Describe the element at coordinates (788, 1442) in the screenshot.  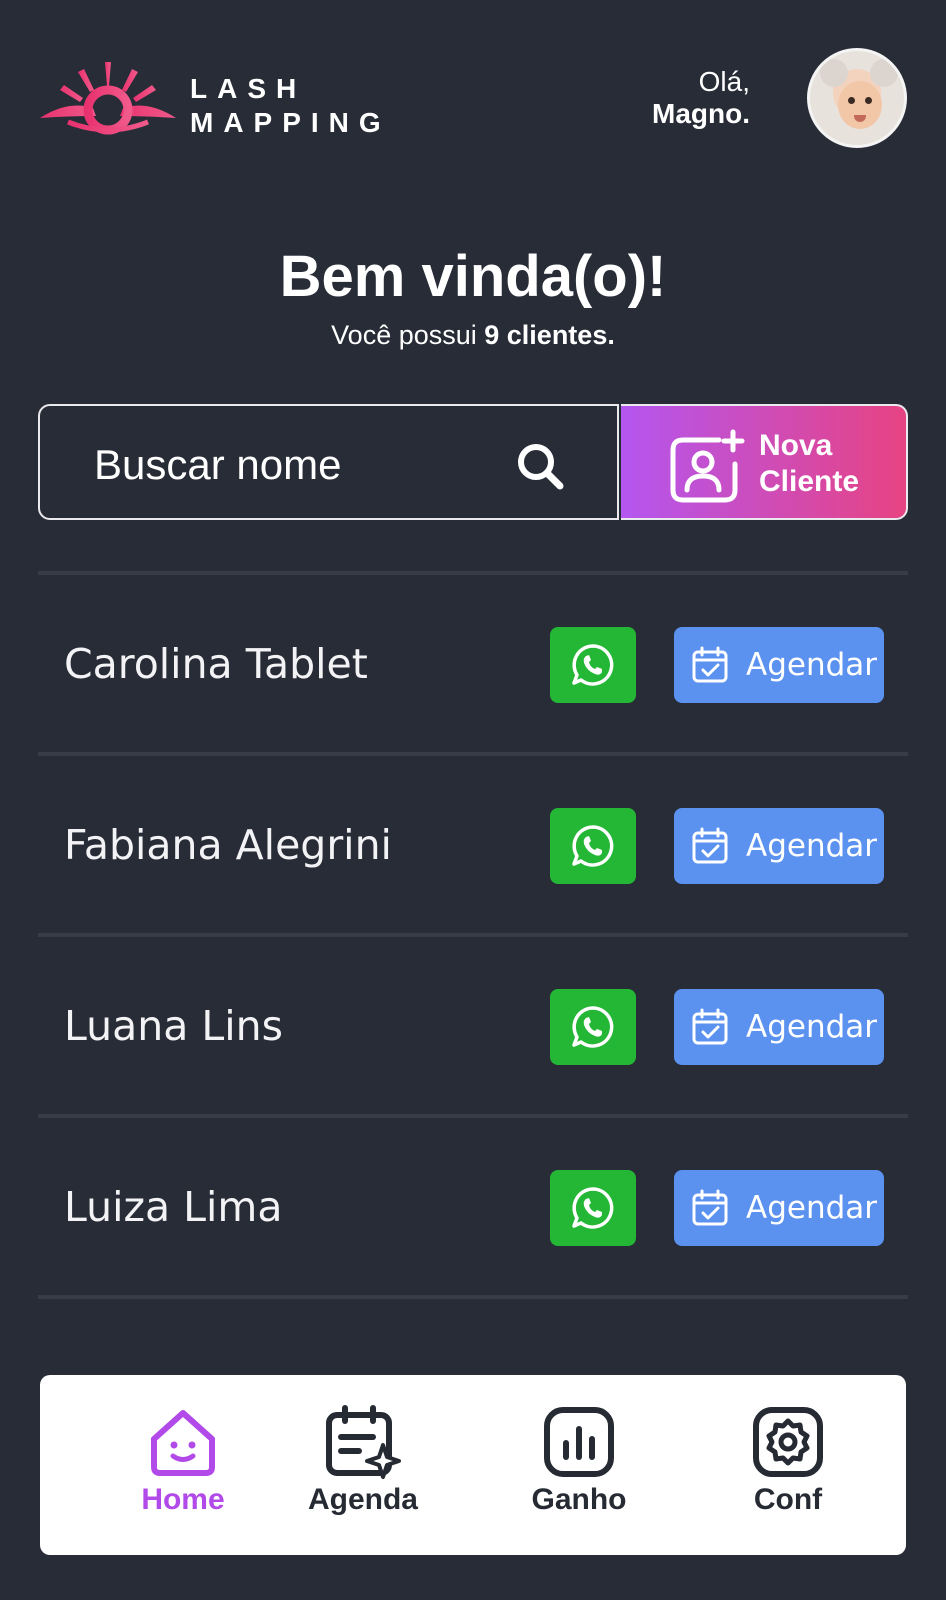
I see `gear-icon` at that location.